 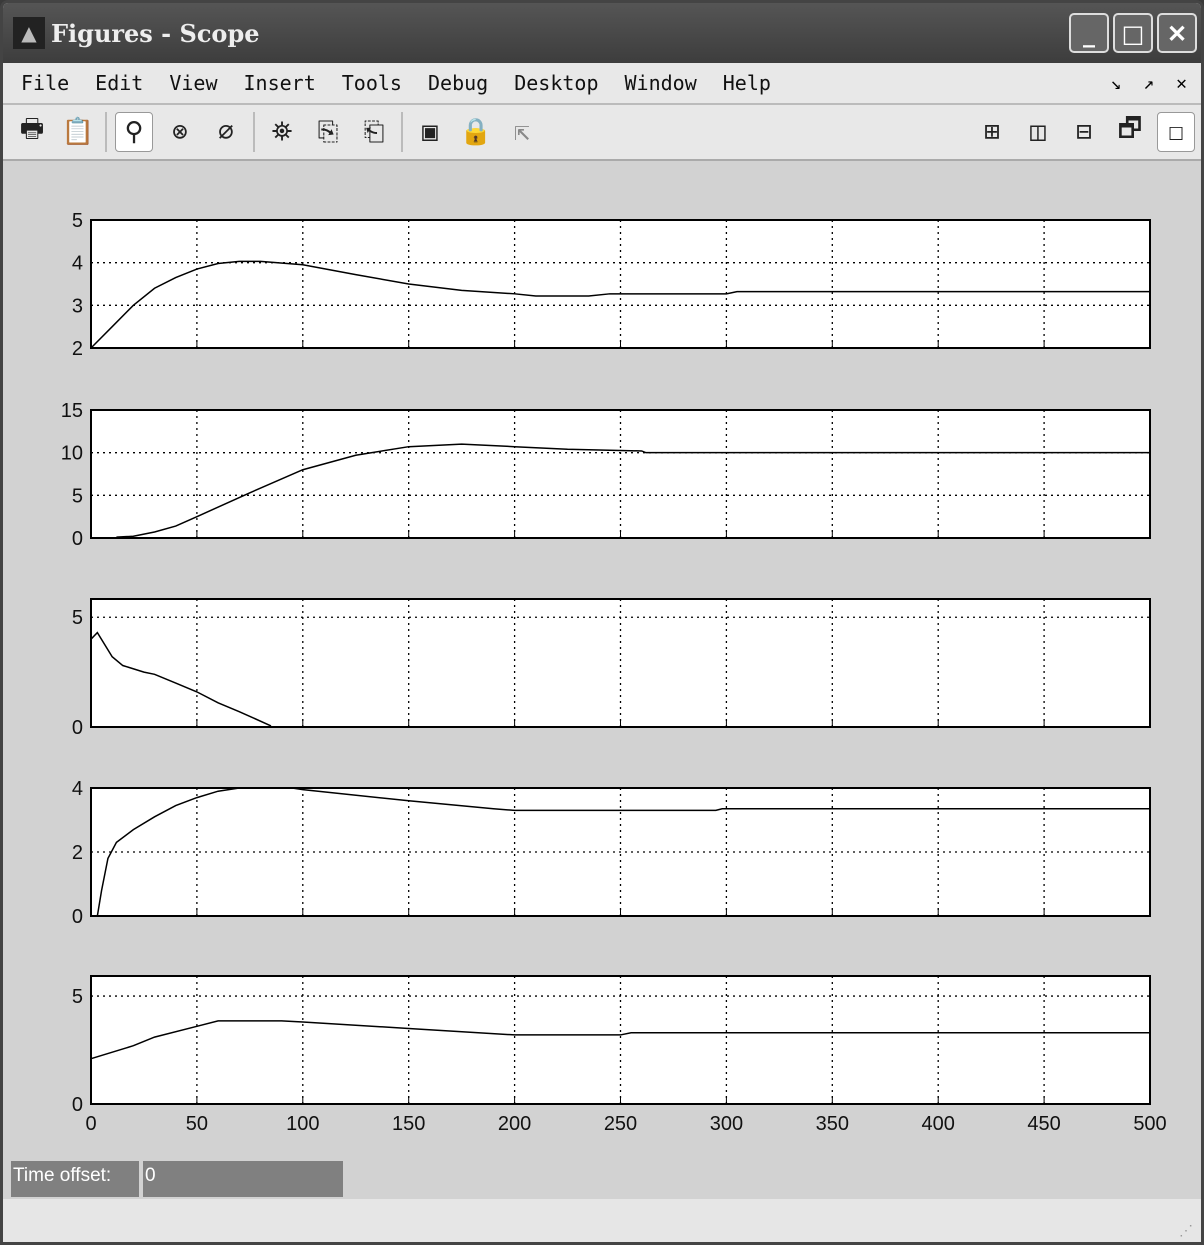 I want to click on close-figure-icon: ✕, so click(x=1181, y=83).